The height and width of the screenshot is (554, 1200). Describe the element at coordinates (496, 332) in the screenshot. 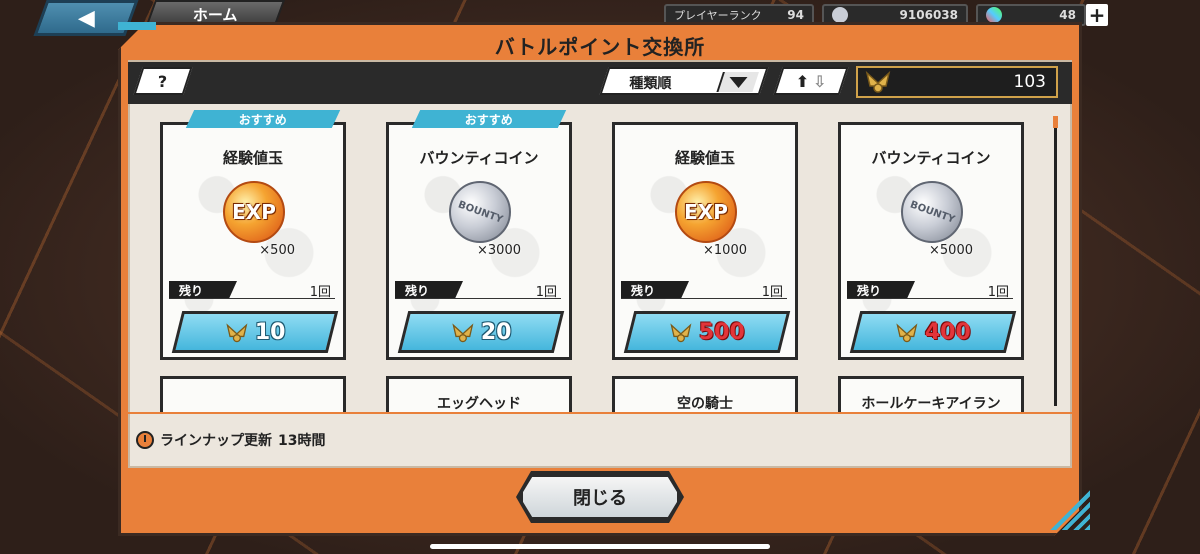

I see `cost-value: 20` at that location.